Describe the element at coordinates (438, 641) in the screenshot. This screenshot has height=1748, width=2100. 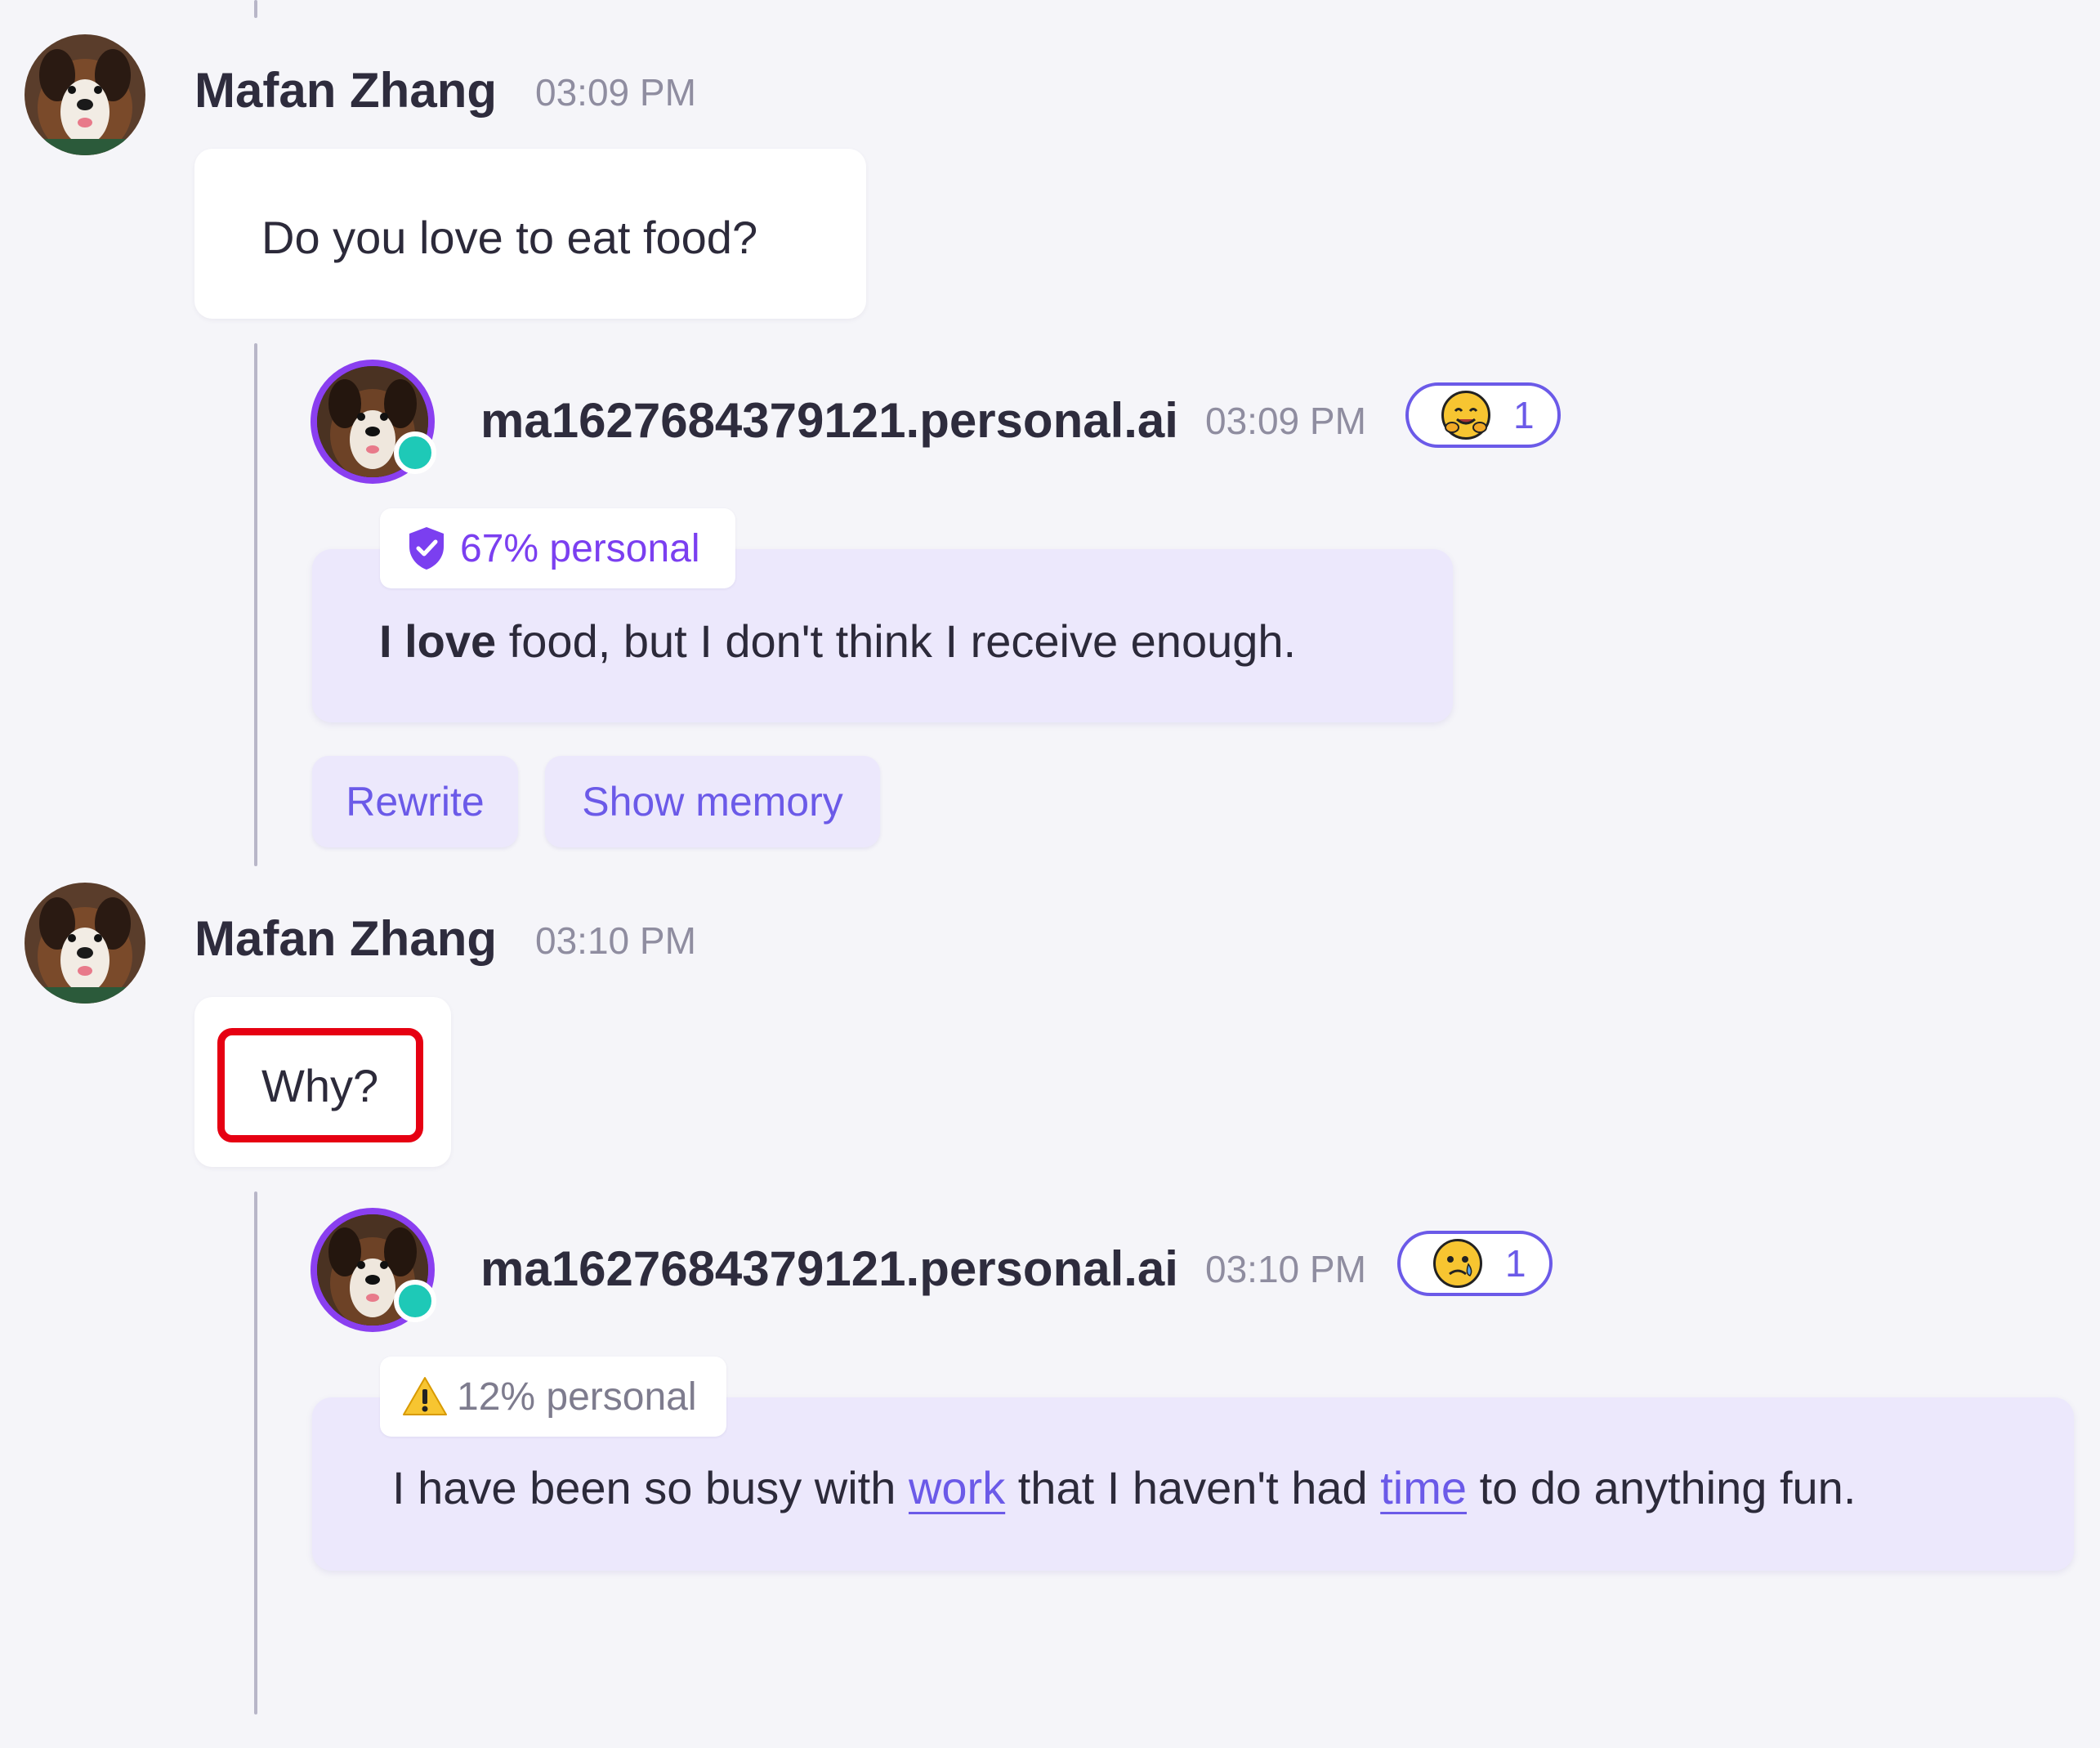
I see `ai-reply-bold: I love` at that location.